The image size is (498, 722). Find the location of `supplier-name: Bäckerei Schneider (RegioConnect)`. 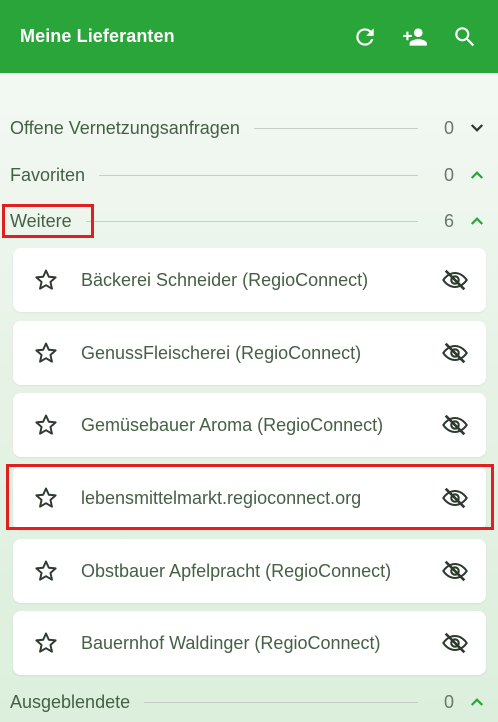

supplier-name: Bäckerei Schneider (RegioConnect) is located at coordinates (225, 279).